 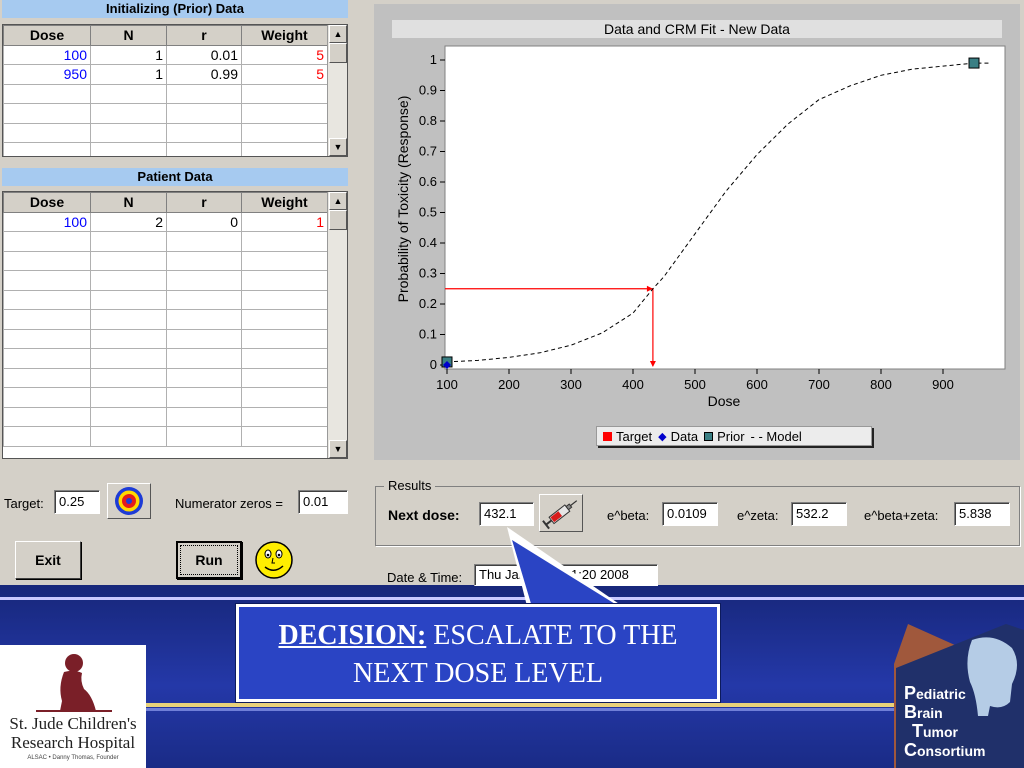 I want to click on stjude-tagline: ALSAC • Danny Thomas, Founder, so click(x=73, y=758).